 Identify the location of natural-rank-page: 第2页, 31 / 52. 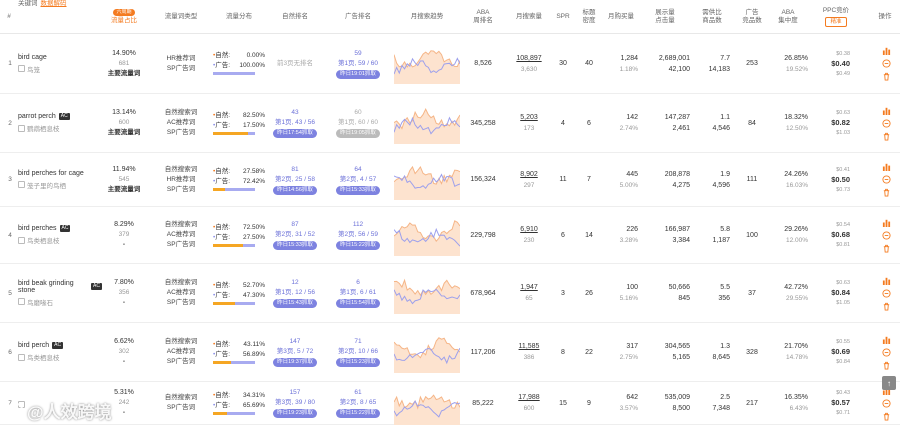
(295, 234).